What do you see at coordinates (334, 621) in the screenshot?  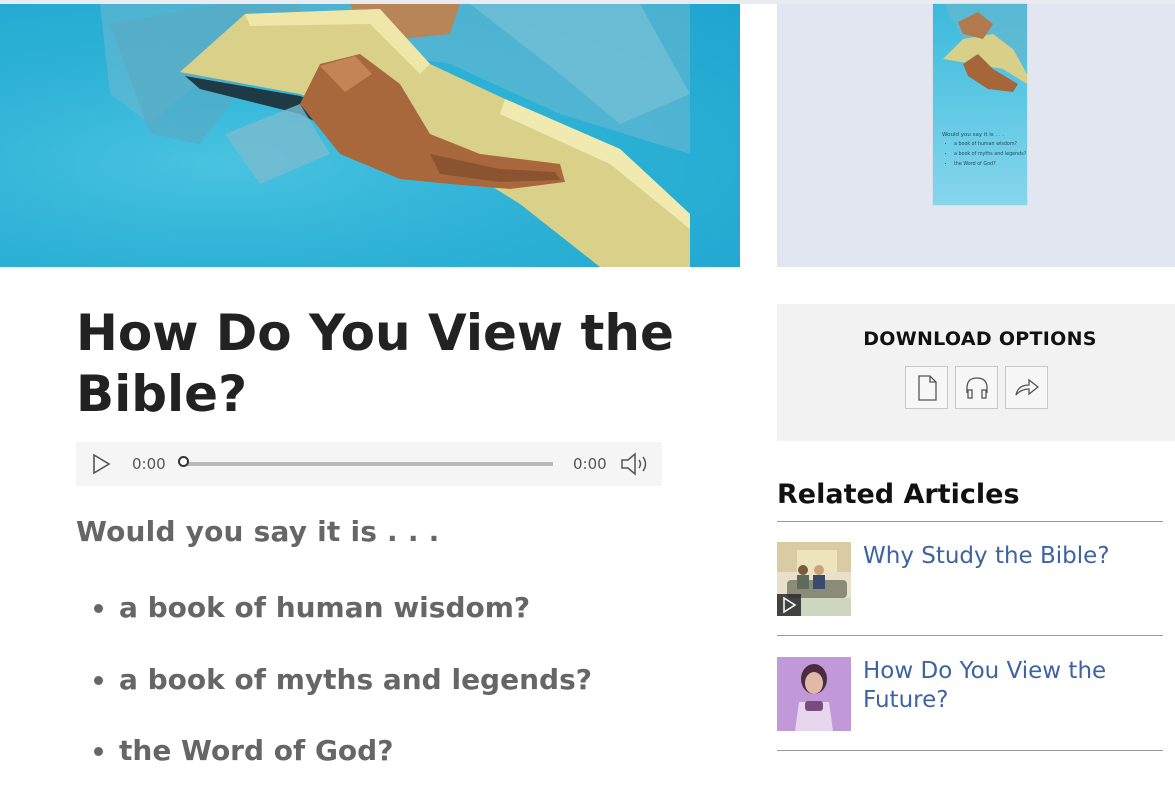 I see `question-item: a book of human wisdom?` at bounding box center [334, 621].